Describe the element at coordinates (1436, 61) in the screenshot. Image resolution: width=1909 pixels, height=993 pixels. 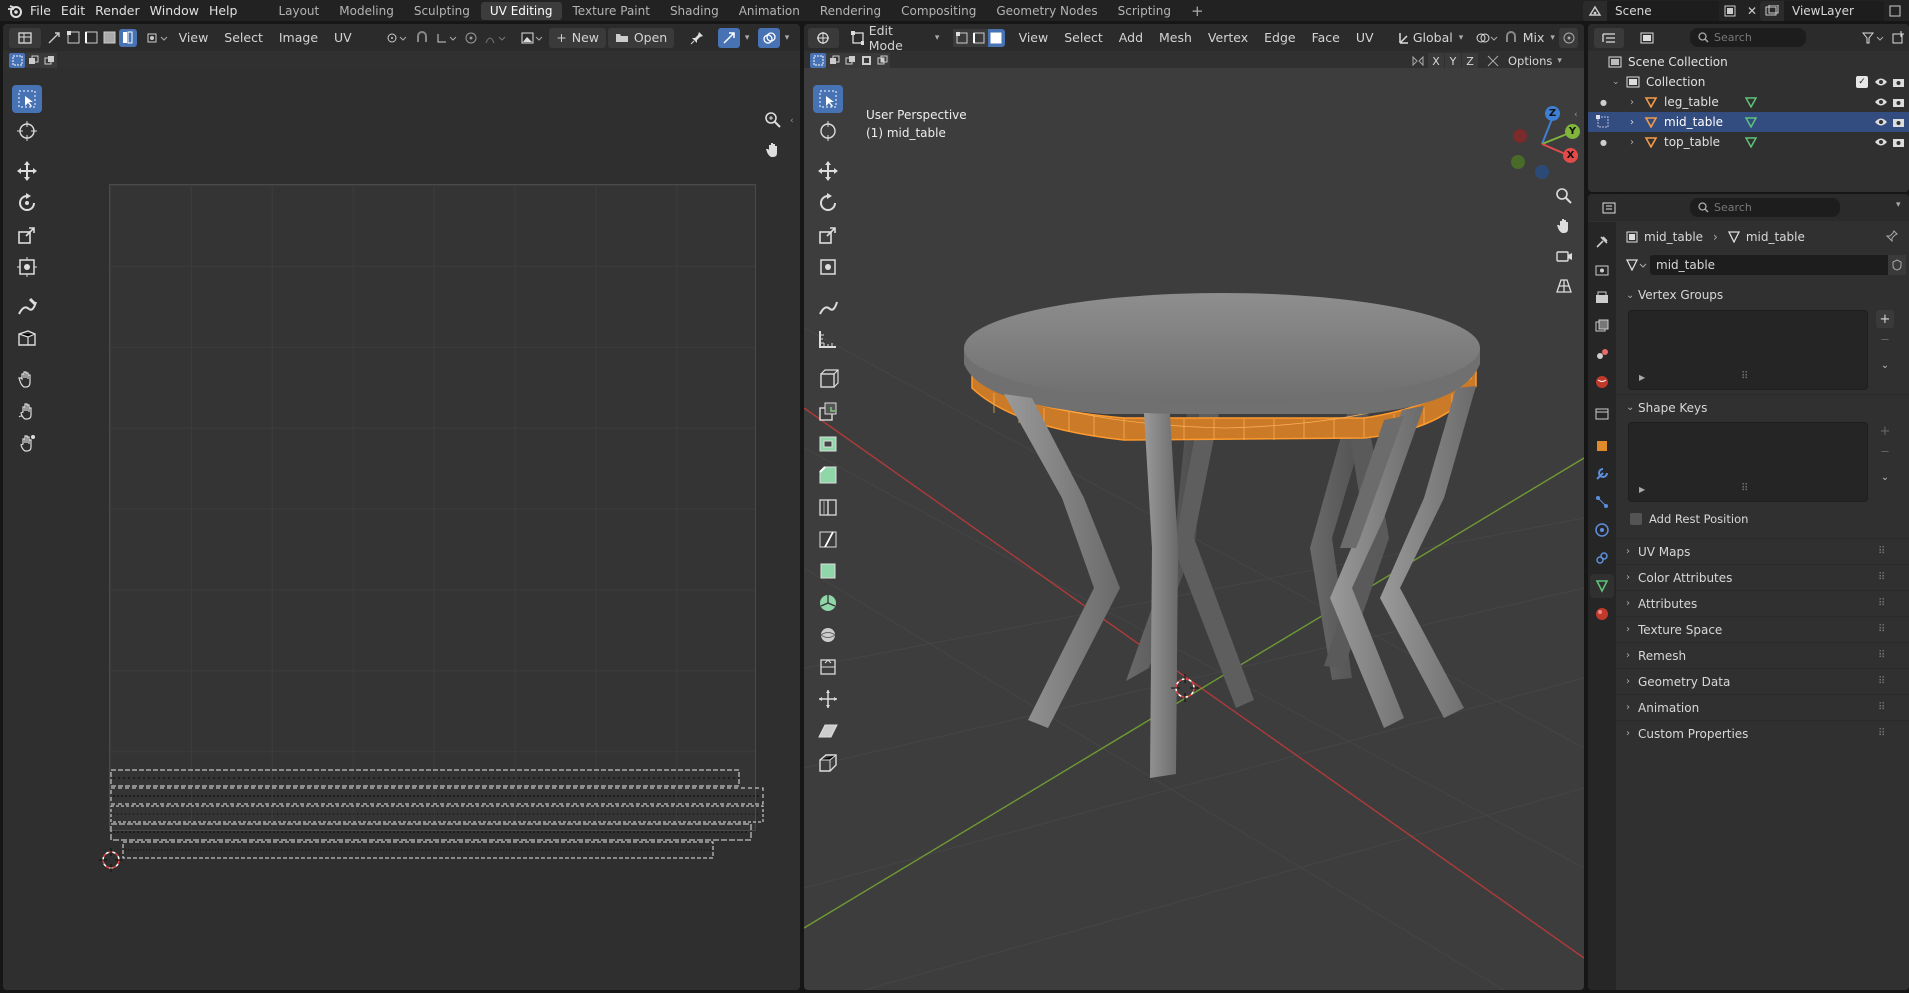
I see `mirror-x-toggle: X` at that location.